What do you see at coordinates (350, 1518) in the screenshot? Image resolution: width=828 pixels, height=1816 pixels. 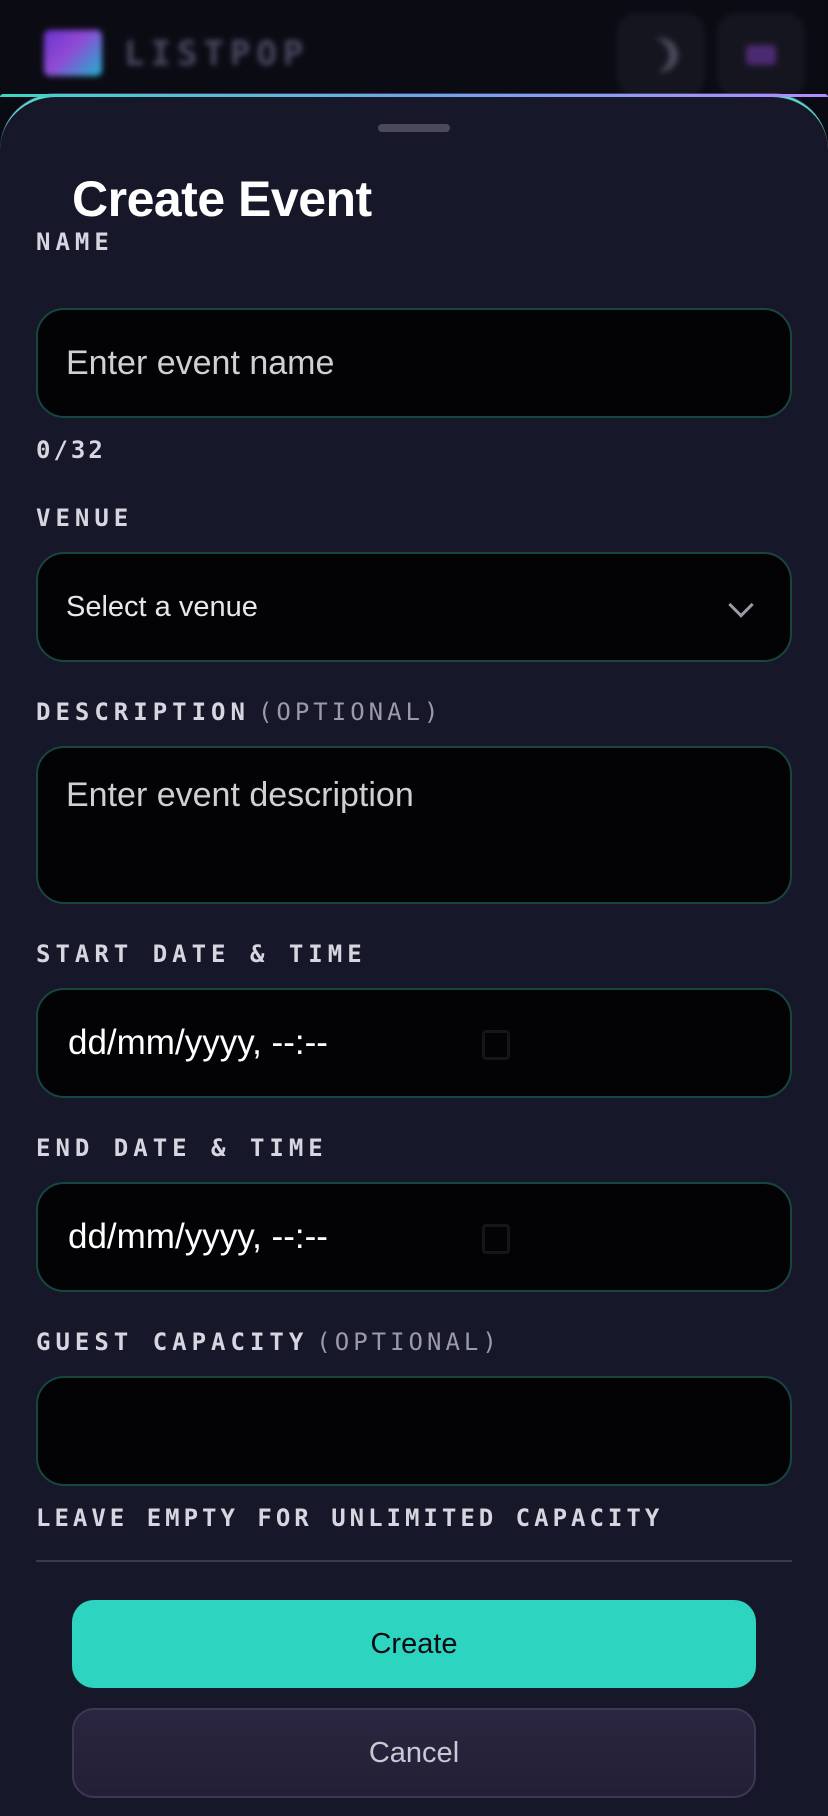 I see `capacity-hint: LEAVE EMPTY FOR UNLIMITED CAPACITY` at bounding box center [350, 1518].